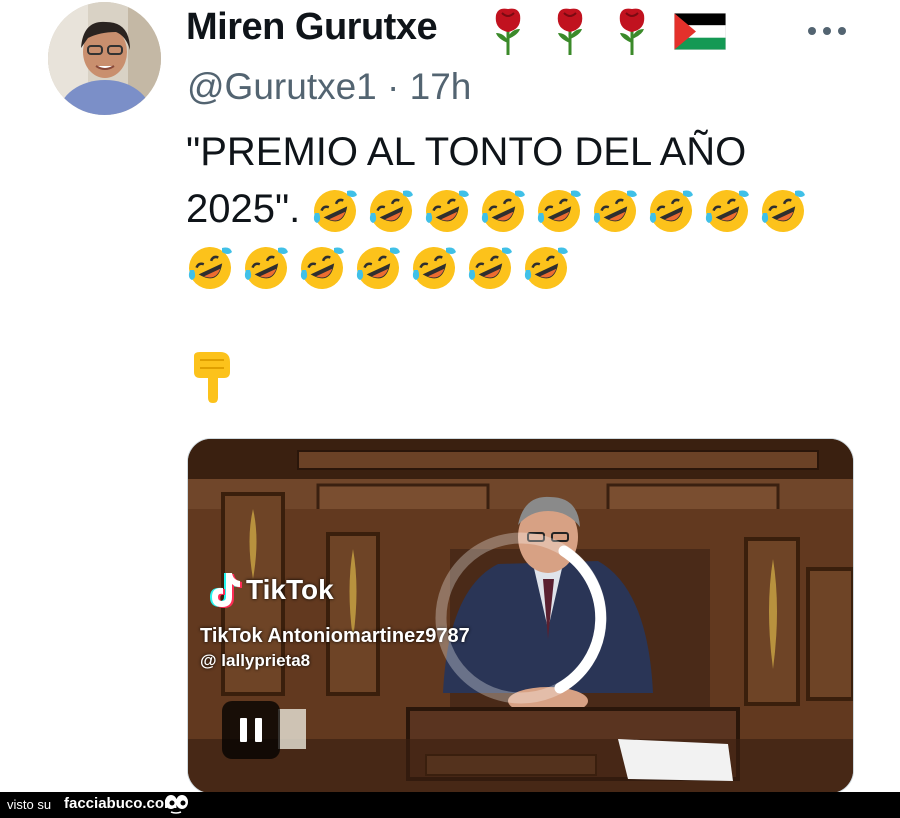  Describe the element at coordinates (212, 377) in the screenshot. I see `backhand-index-pointing-down-icon` at that location.